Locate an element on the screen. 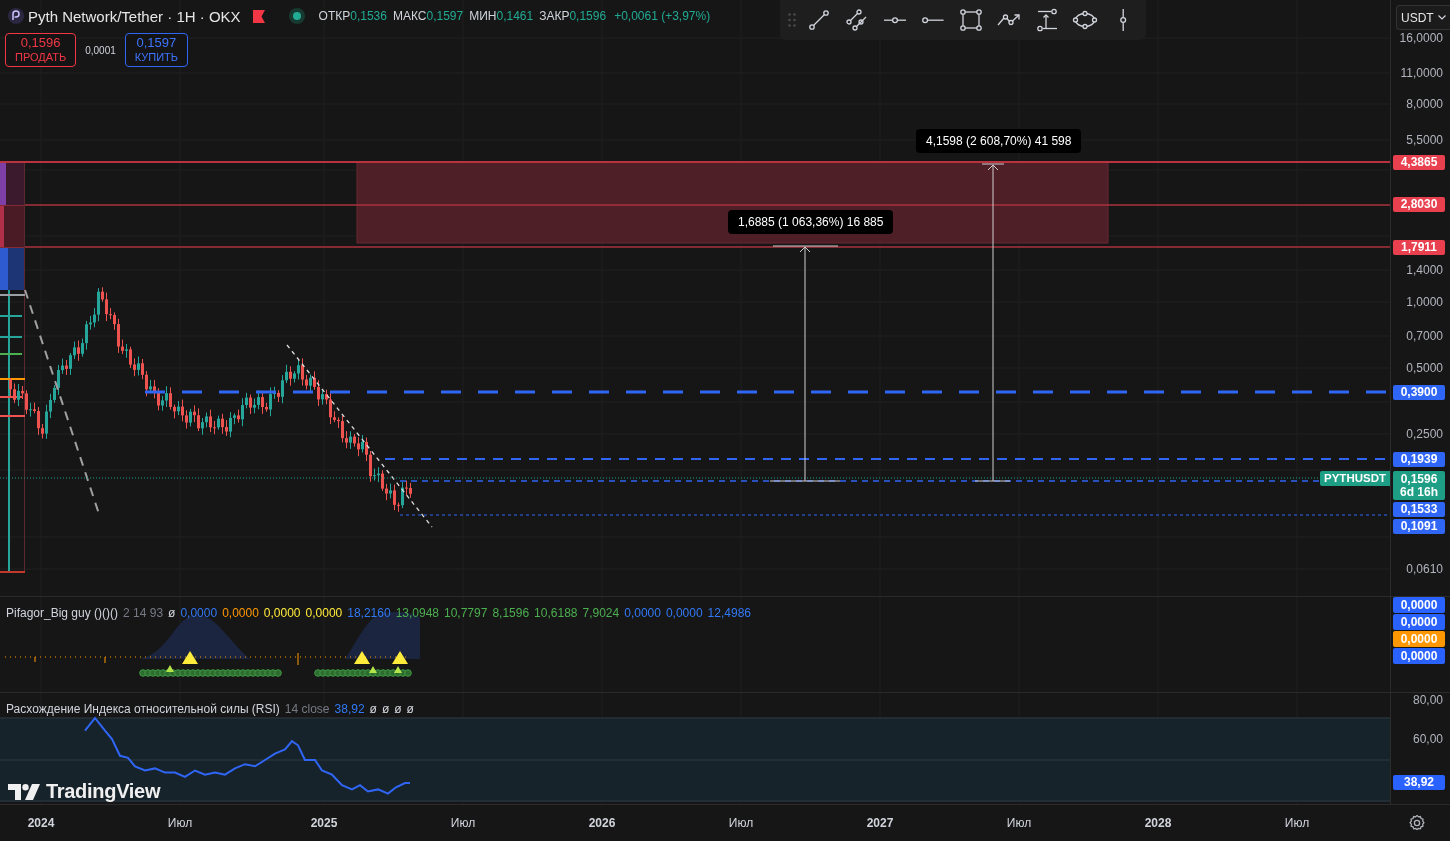 This screenshot has width=1450, height=841. time-label: 2025 is located at coordinates (324, 823).